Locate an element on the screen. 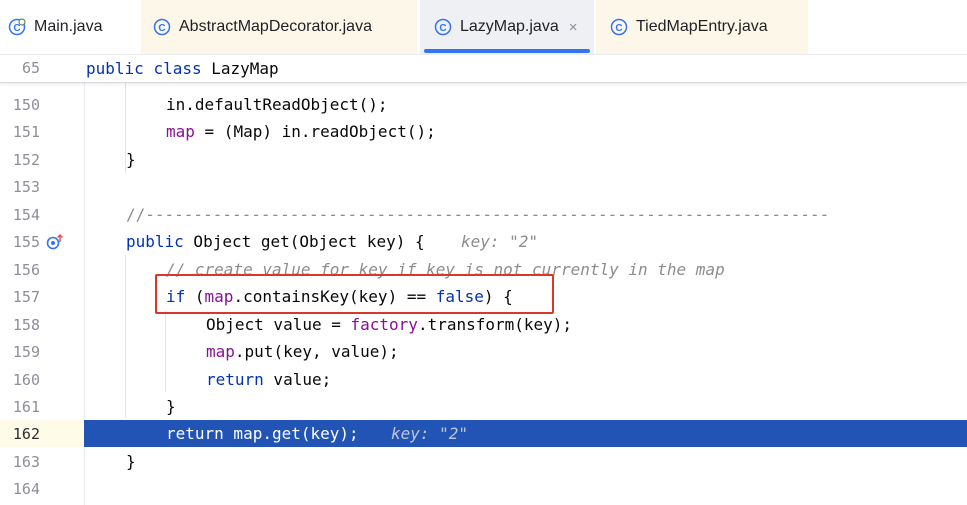 The width and height of the screenshot is (967, 505). code-text: Object value = factory.transform(key); is located at coordinates (389, 324).